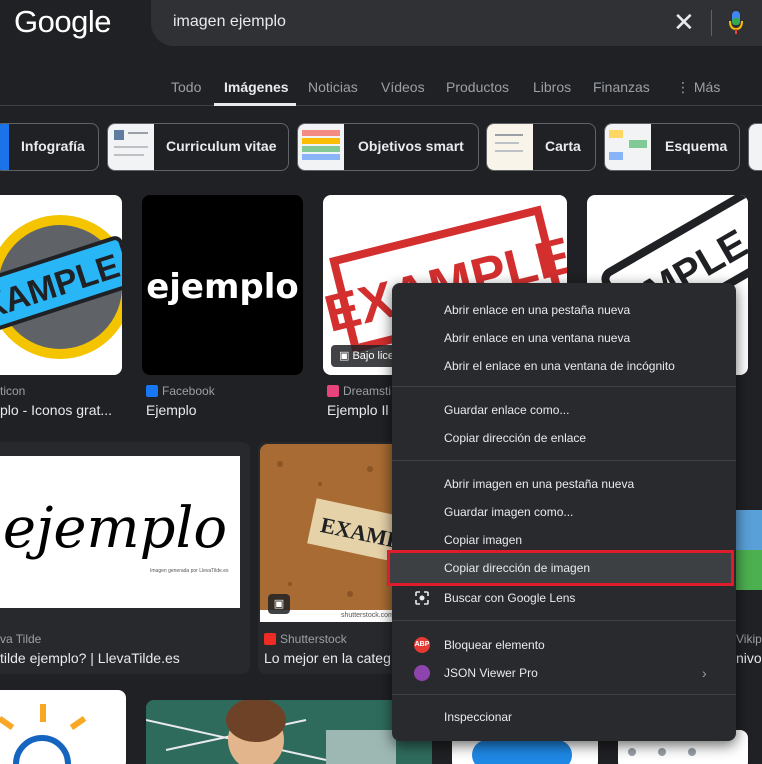 The image size is (762, 764). Describe the element at coordinates (188, 391) in the screenshot. I see `result-source-label: Facebook` at that location.